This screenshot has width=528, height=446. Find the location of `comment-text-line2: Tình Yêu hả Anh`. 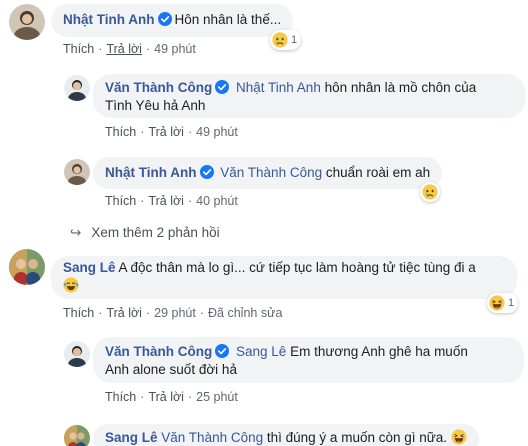

comment-text-line2: Tình Yêu hả Anh is located at coordinates (155, 105).